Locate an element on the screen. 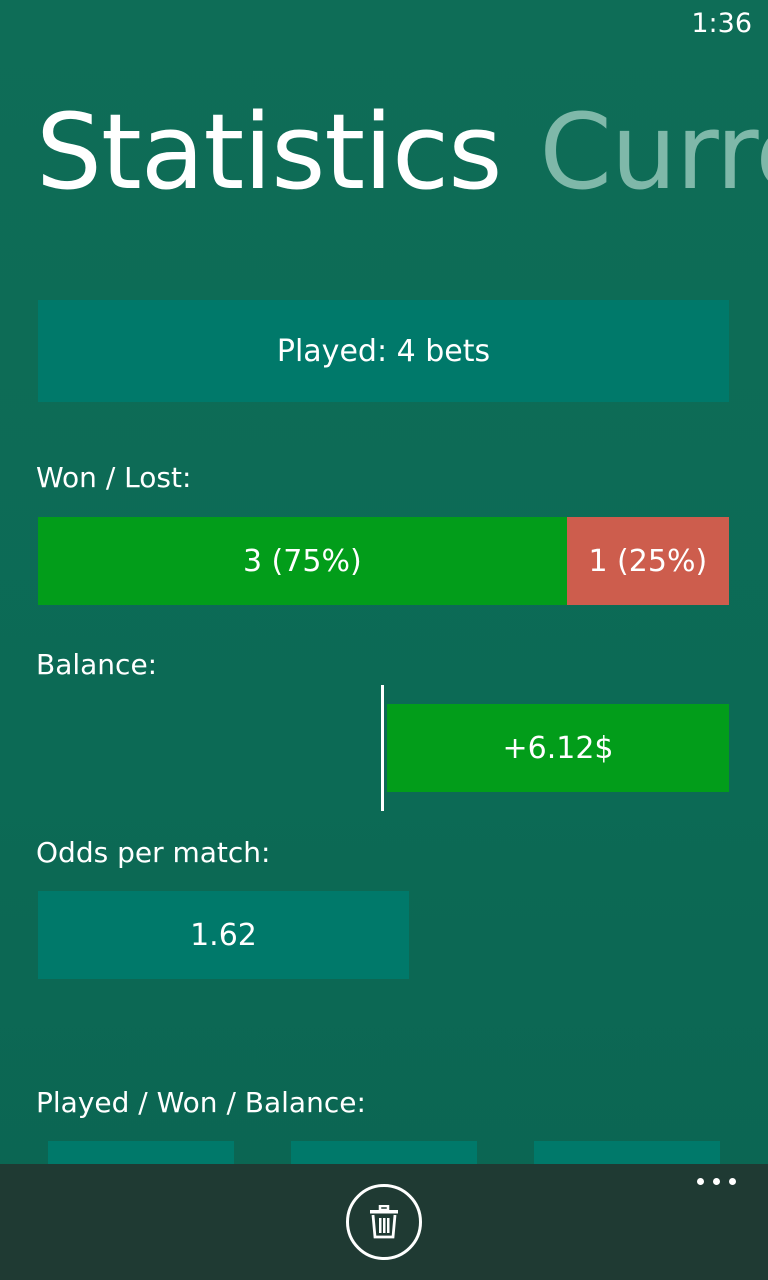 This screenshot has height=1280, width=768. won-lost-bar: 3 (75%) 1 (25%) is located at coordinates (383, 561).